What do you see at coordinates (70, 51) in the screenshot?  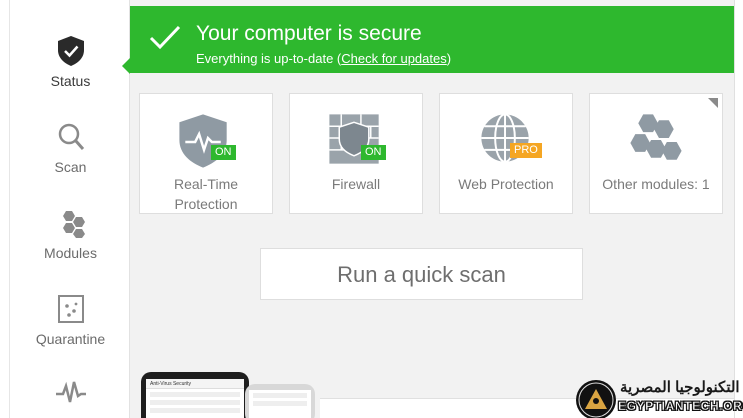 I see `shield-check-icon` at bounding box center [70, 51].